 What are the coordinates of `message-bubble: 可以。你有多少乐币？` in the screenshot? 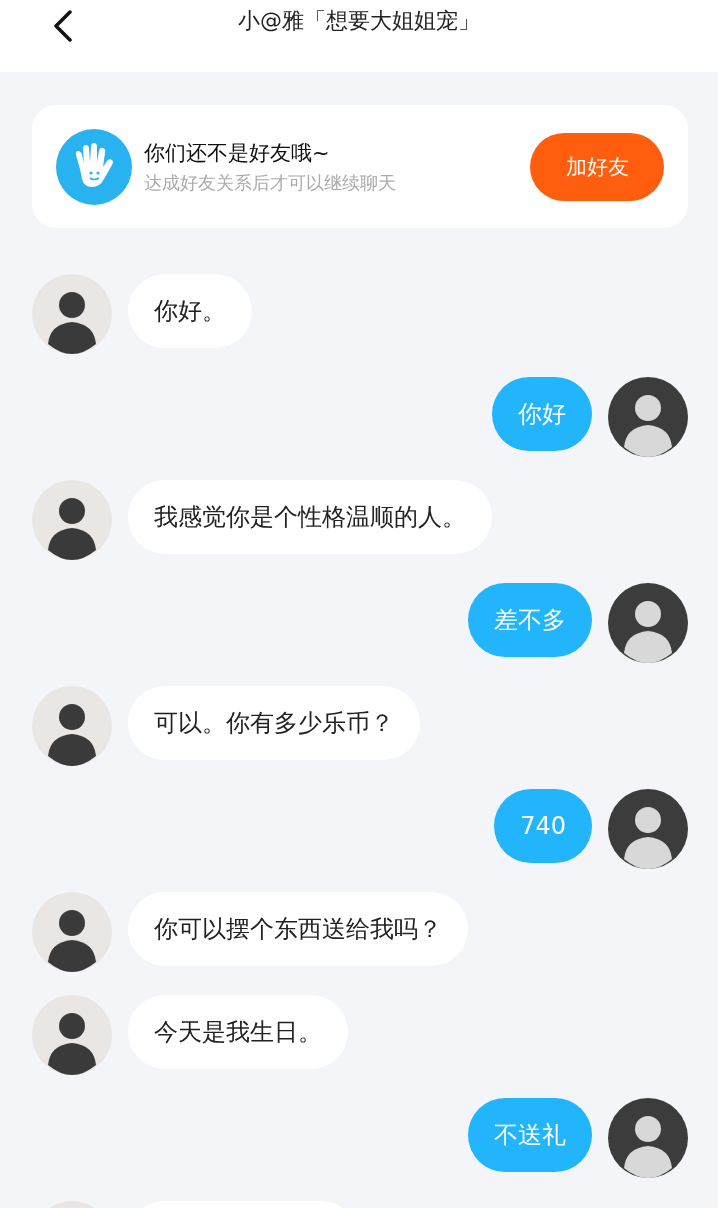 It's located at (274, 723).